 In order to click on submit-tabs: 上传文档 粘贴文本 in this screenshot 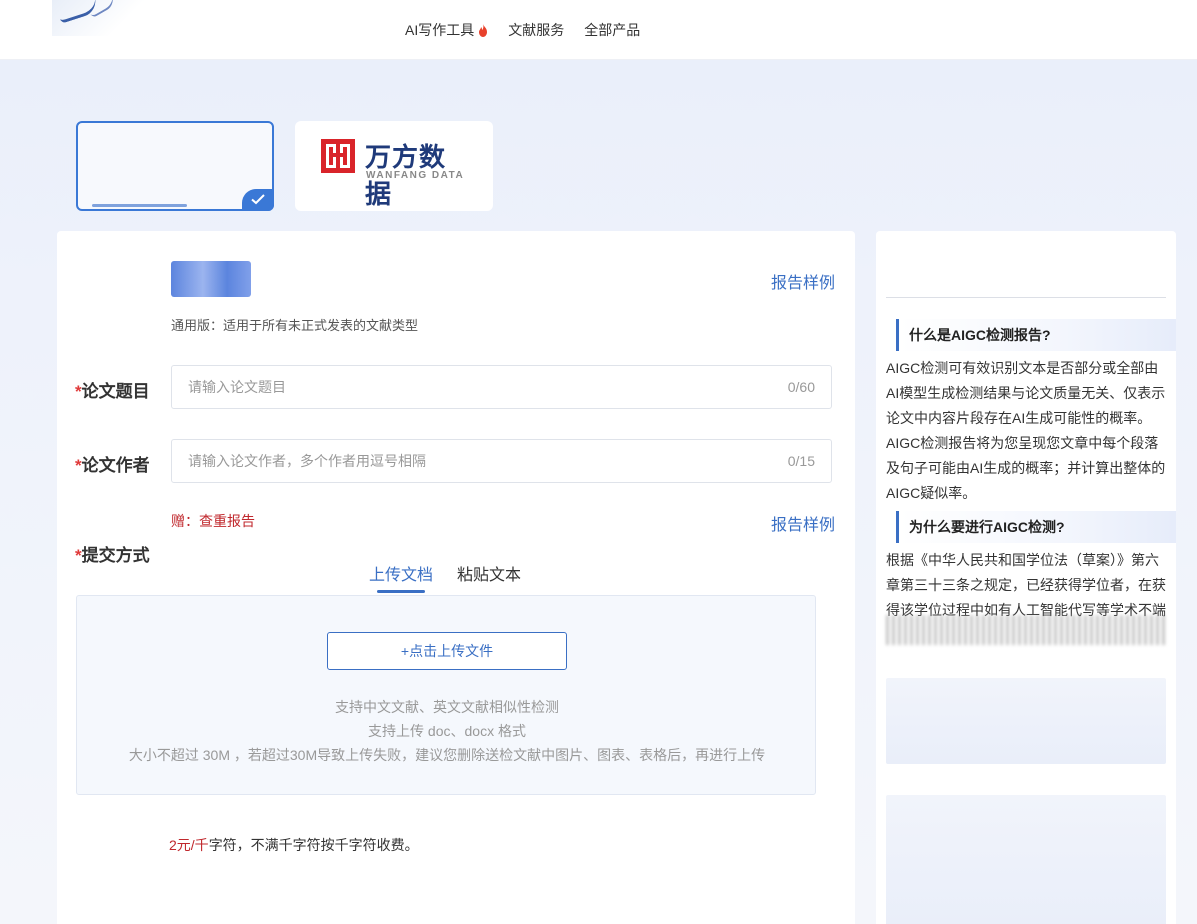, I will do `click(445, 577)`.